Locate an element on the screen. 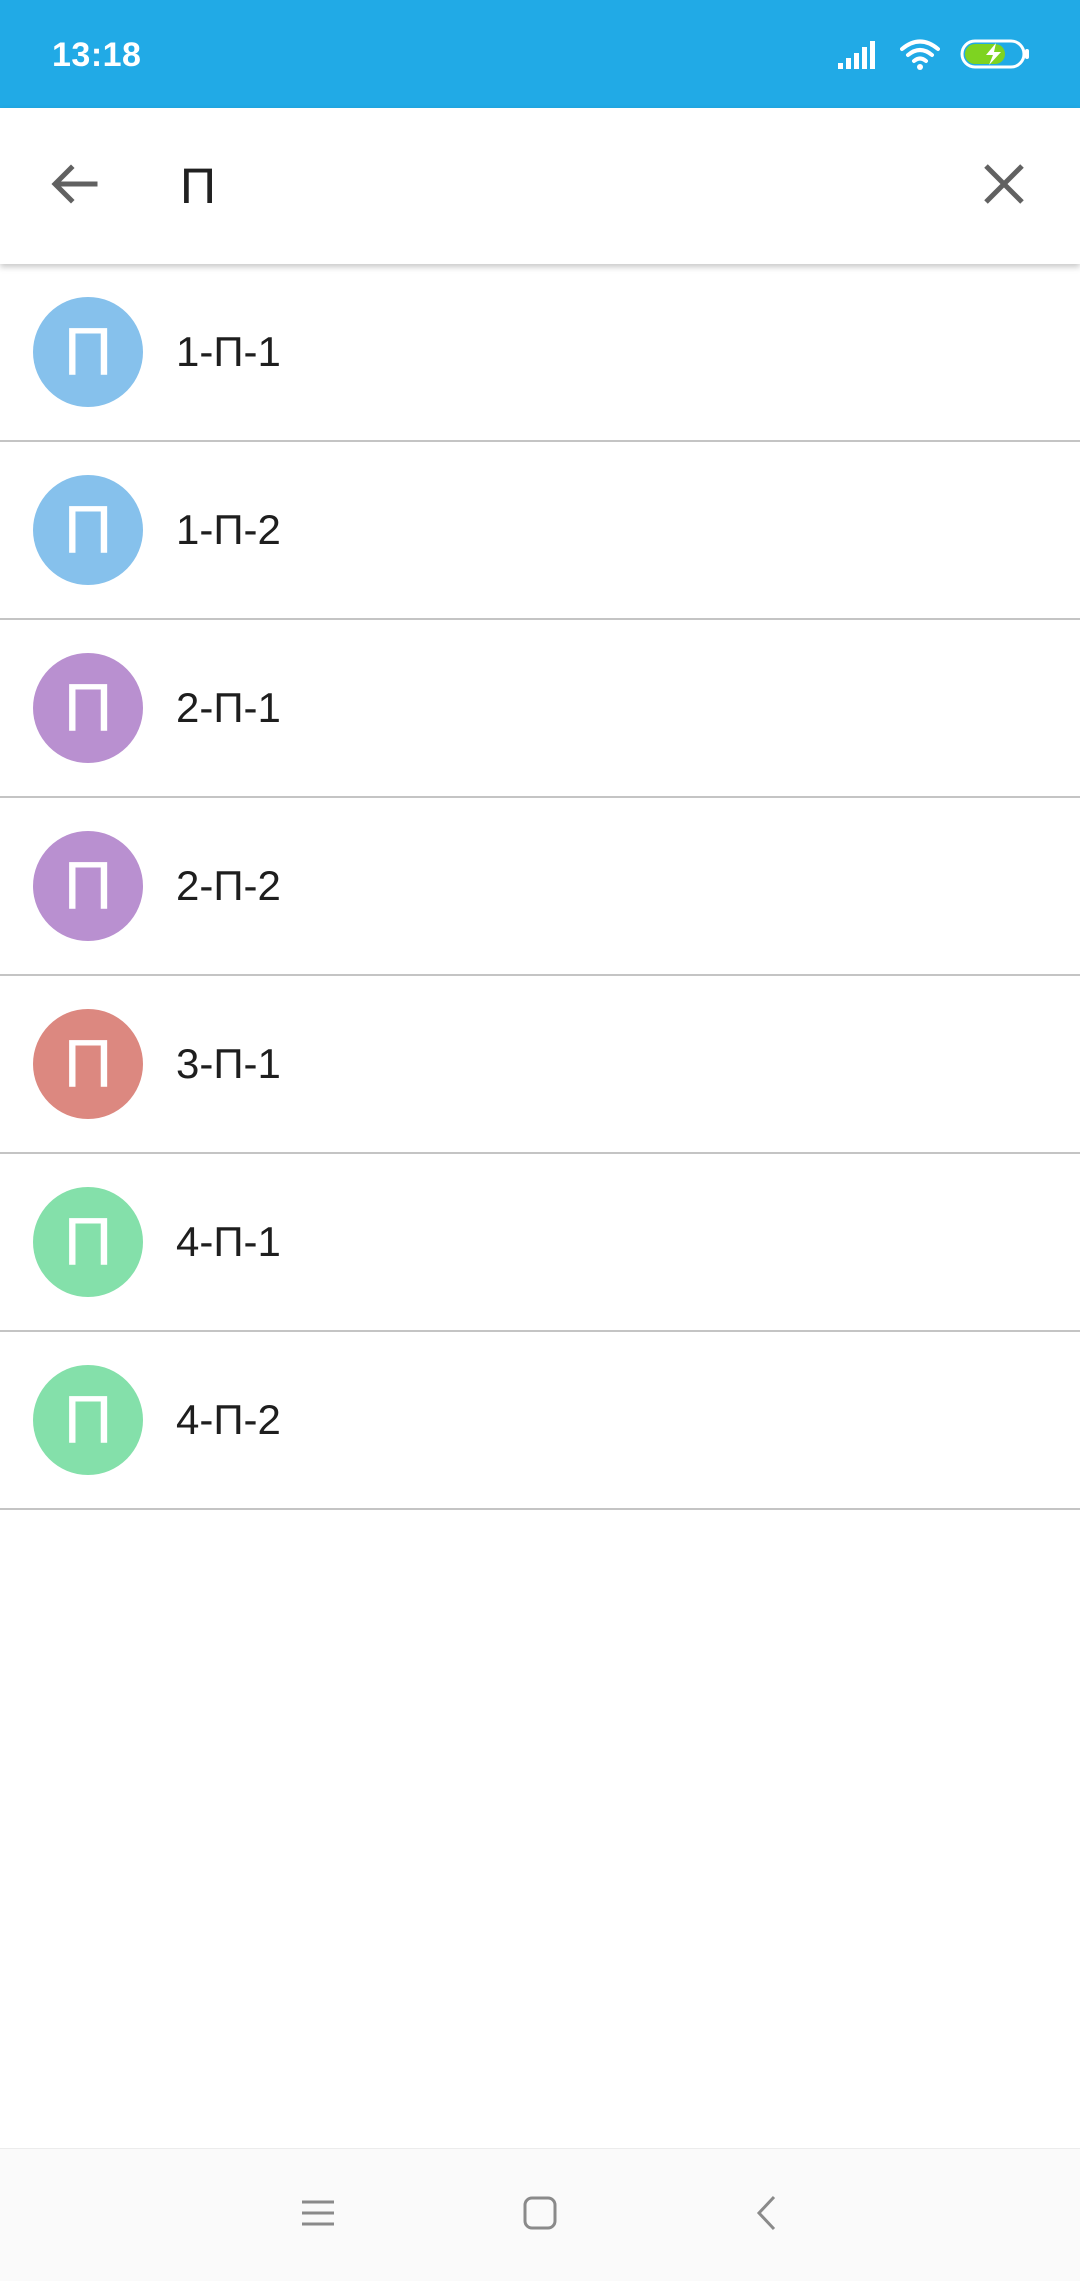  list-item-label: 1-П-2 is located at coordinates (228, 529).